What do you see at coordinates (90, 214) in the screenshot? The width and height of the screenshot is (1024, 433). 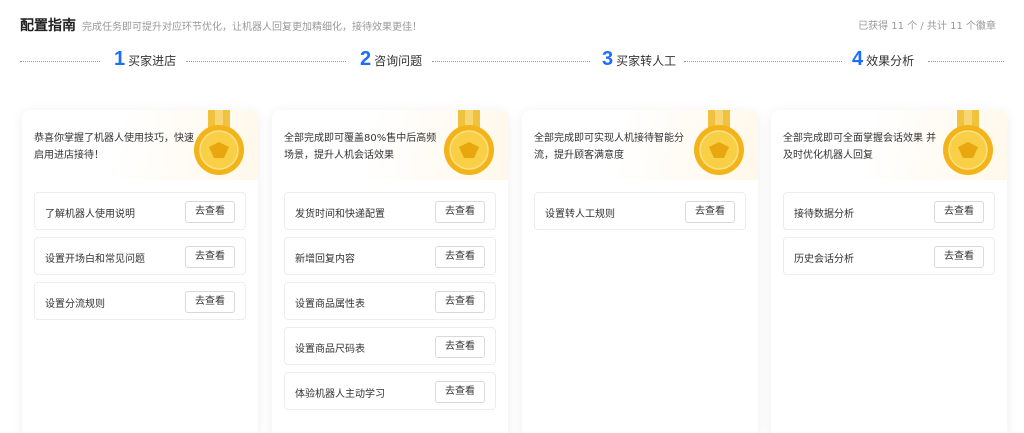 I see `task-label: 了解机器人使用说明` at bounding box center [90, 214].